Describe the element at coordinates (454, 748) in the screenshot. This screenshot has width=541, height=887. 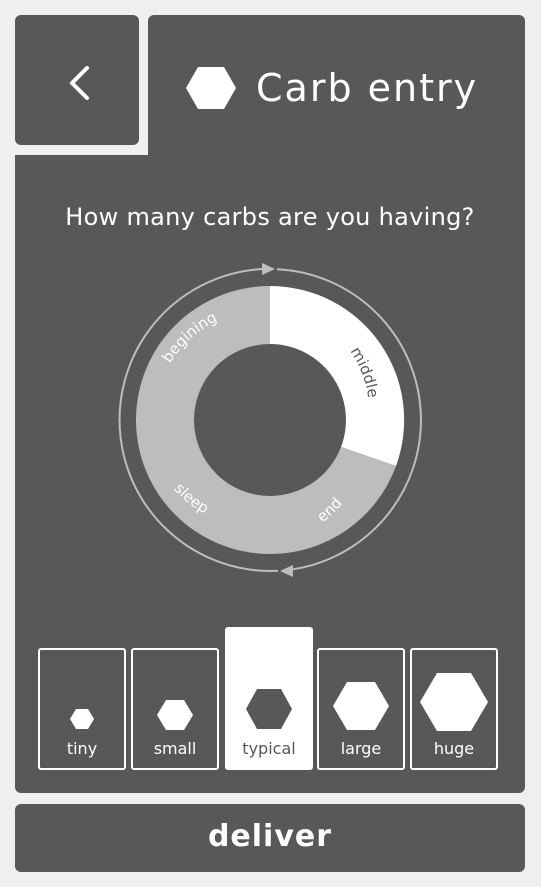
I see `size-label: huge` at that location.